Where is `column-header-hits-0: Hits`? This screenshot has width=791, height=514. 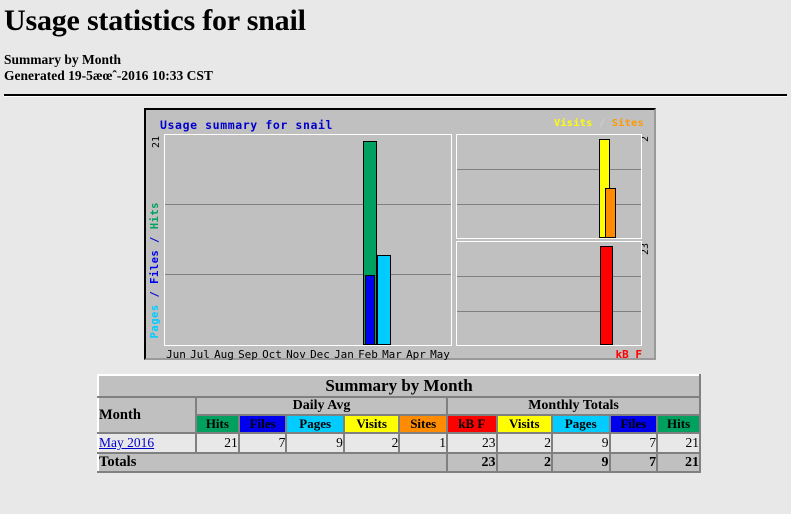 column-header-hits-0: Hits is located at coordinates (217, 424).